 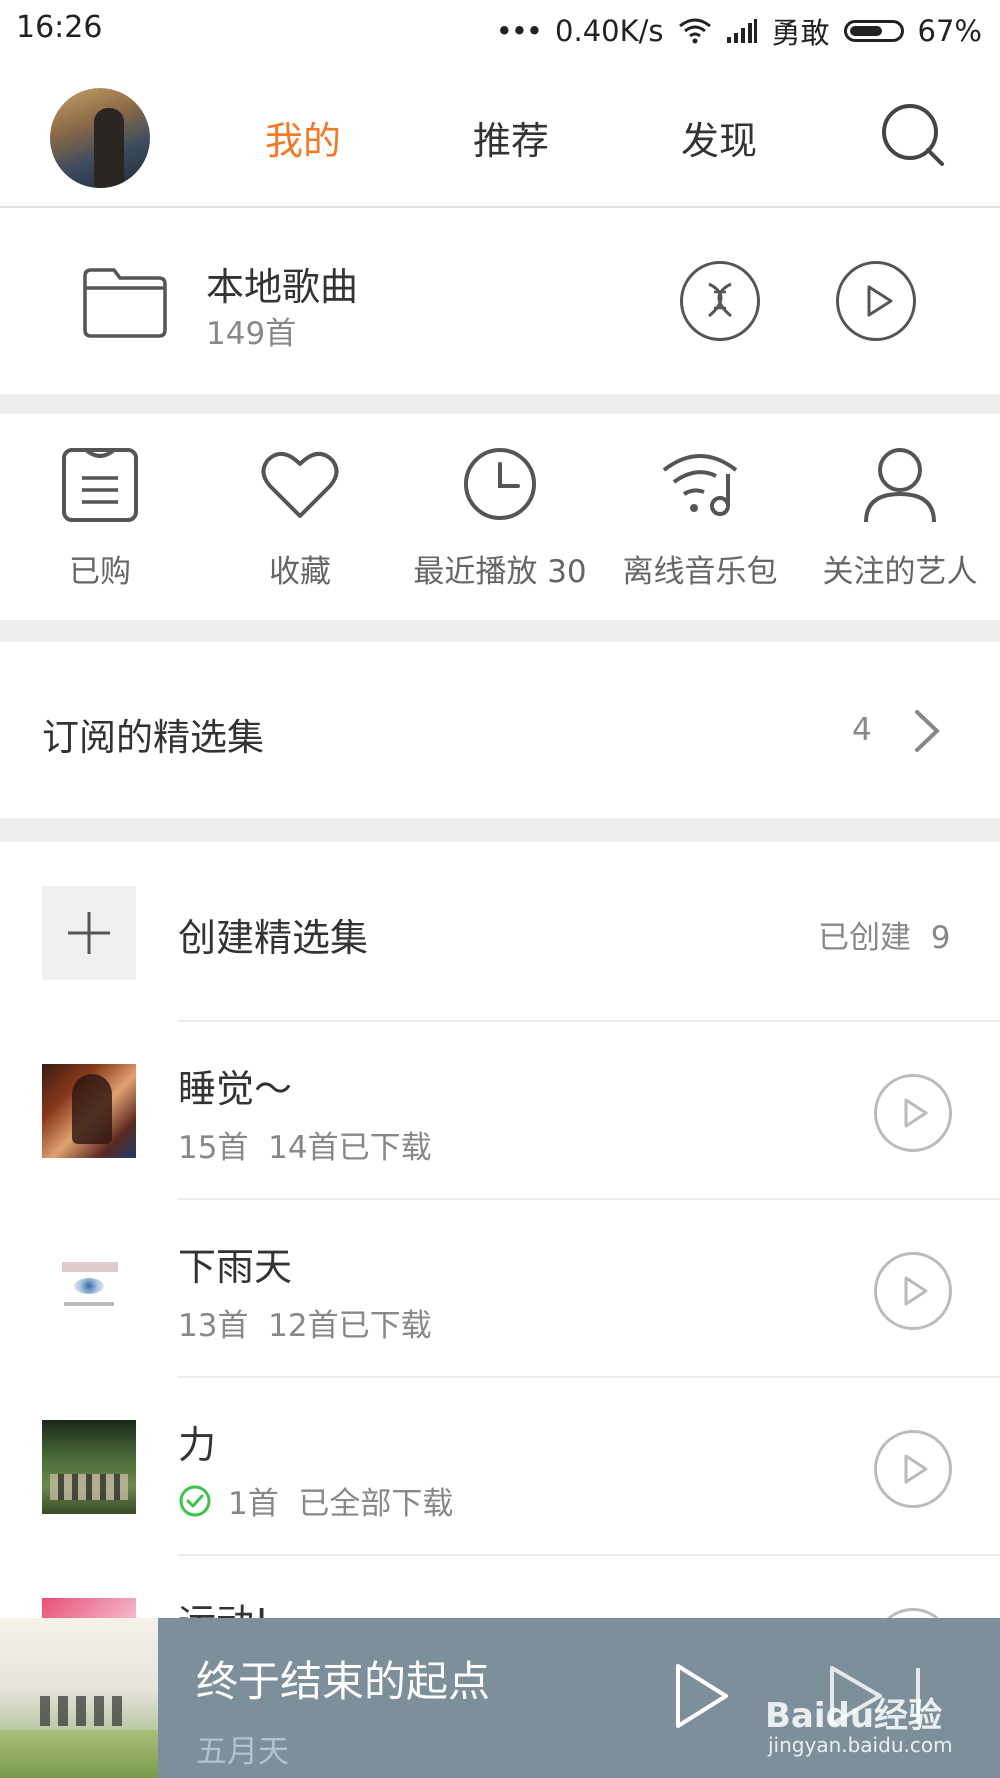 What do you see at coordinates (303, 137) in the screenshot?
I see `tab-mine: 我的` at bounding box center [303, 137].